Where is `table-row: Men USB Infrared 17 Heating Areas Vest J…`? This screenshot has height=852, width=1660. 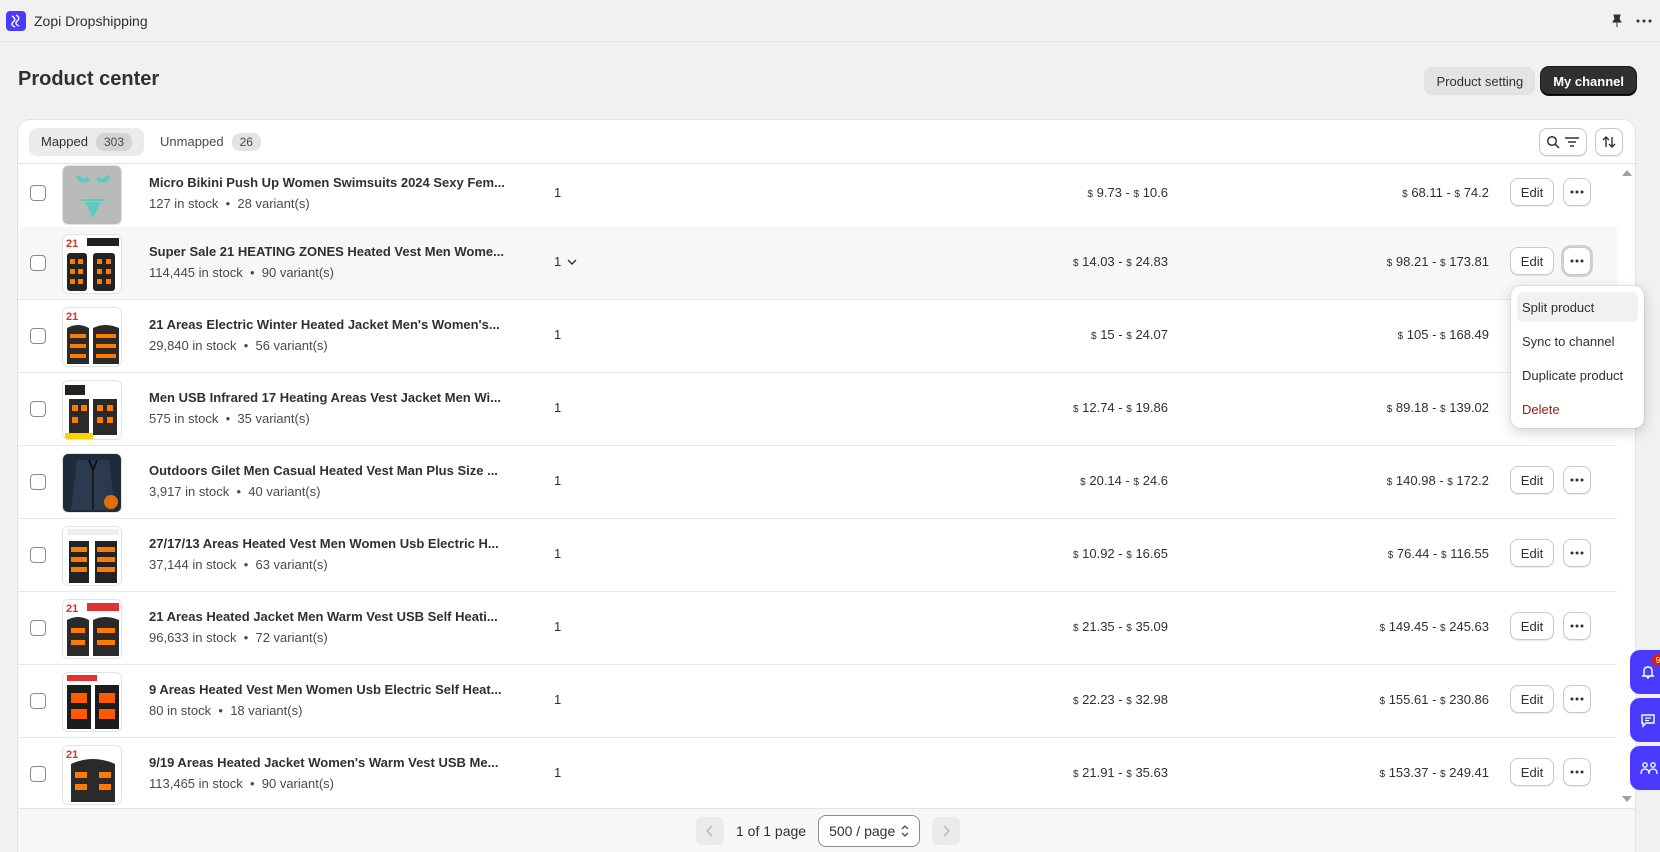 table-row: Men USB Infrared 17 Heating Areas Vest J… is located at coordinates (817, 409).